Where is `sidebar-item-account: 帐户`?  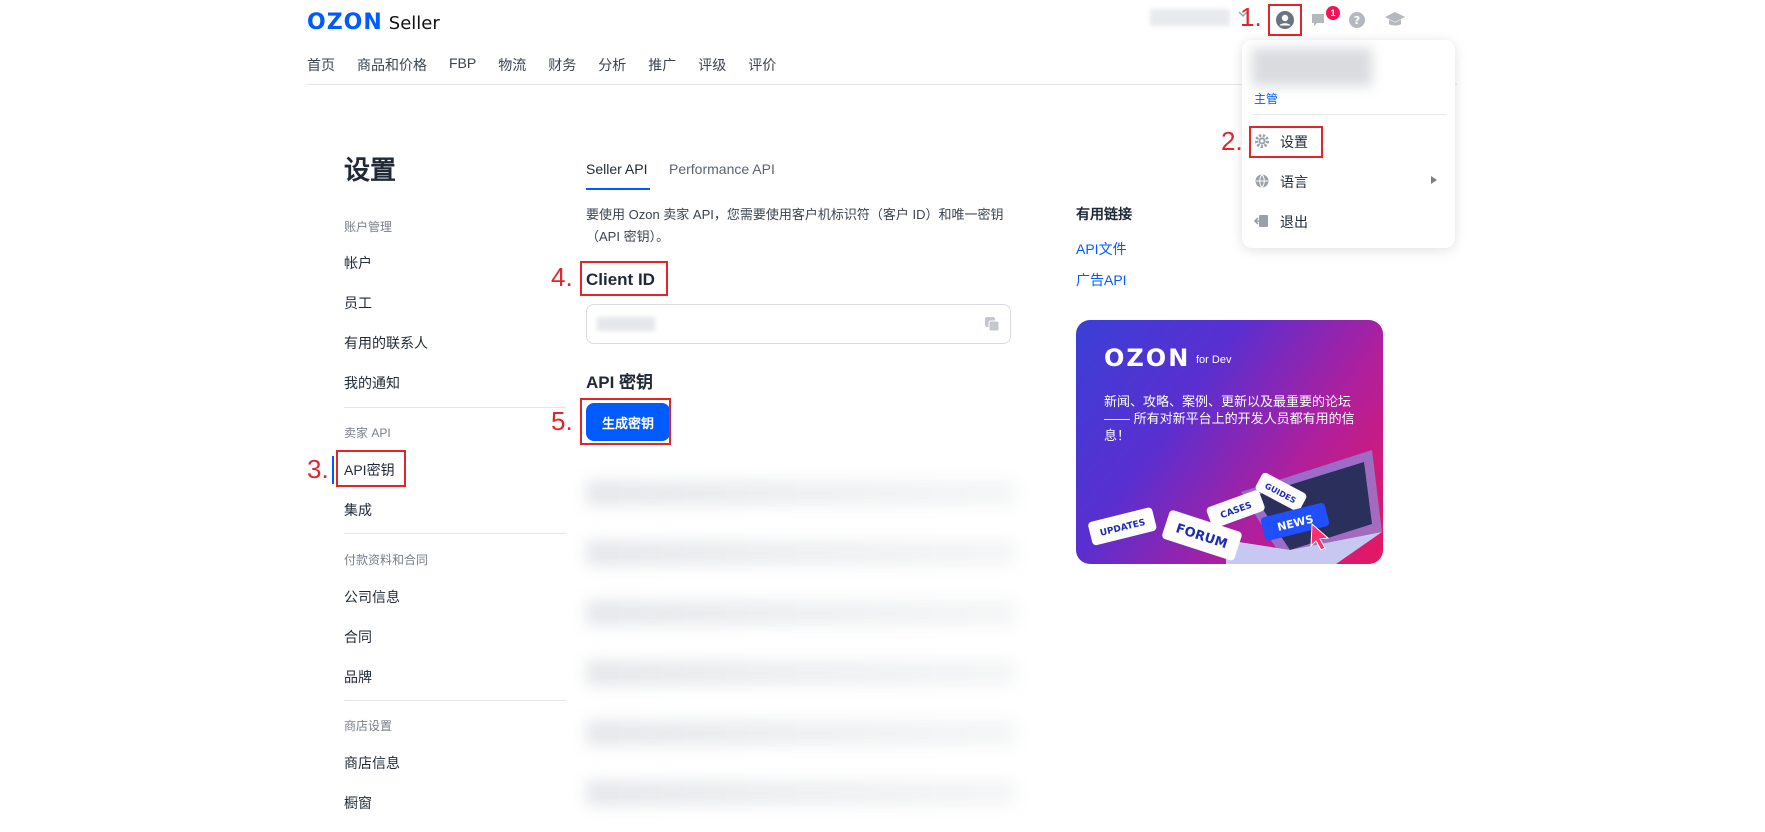
sidebar-item-account: 帐户 is located at coordinates (358, 263).